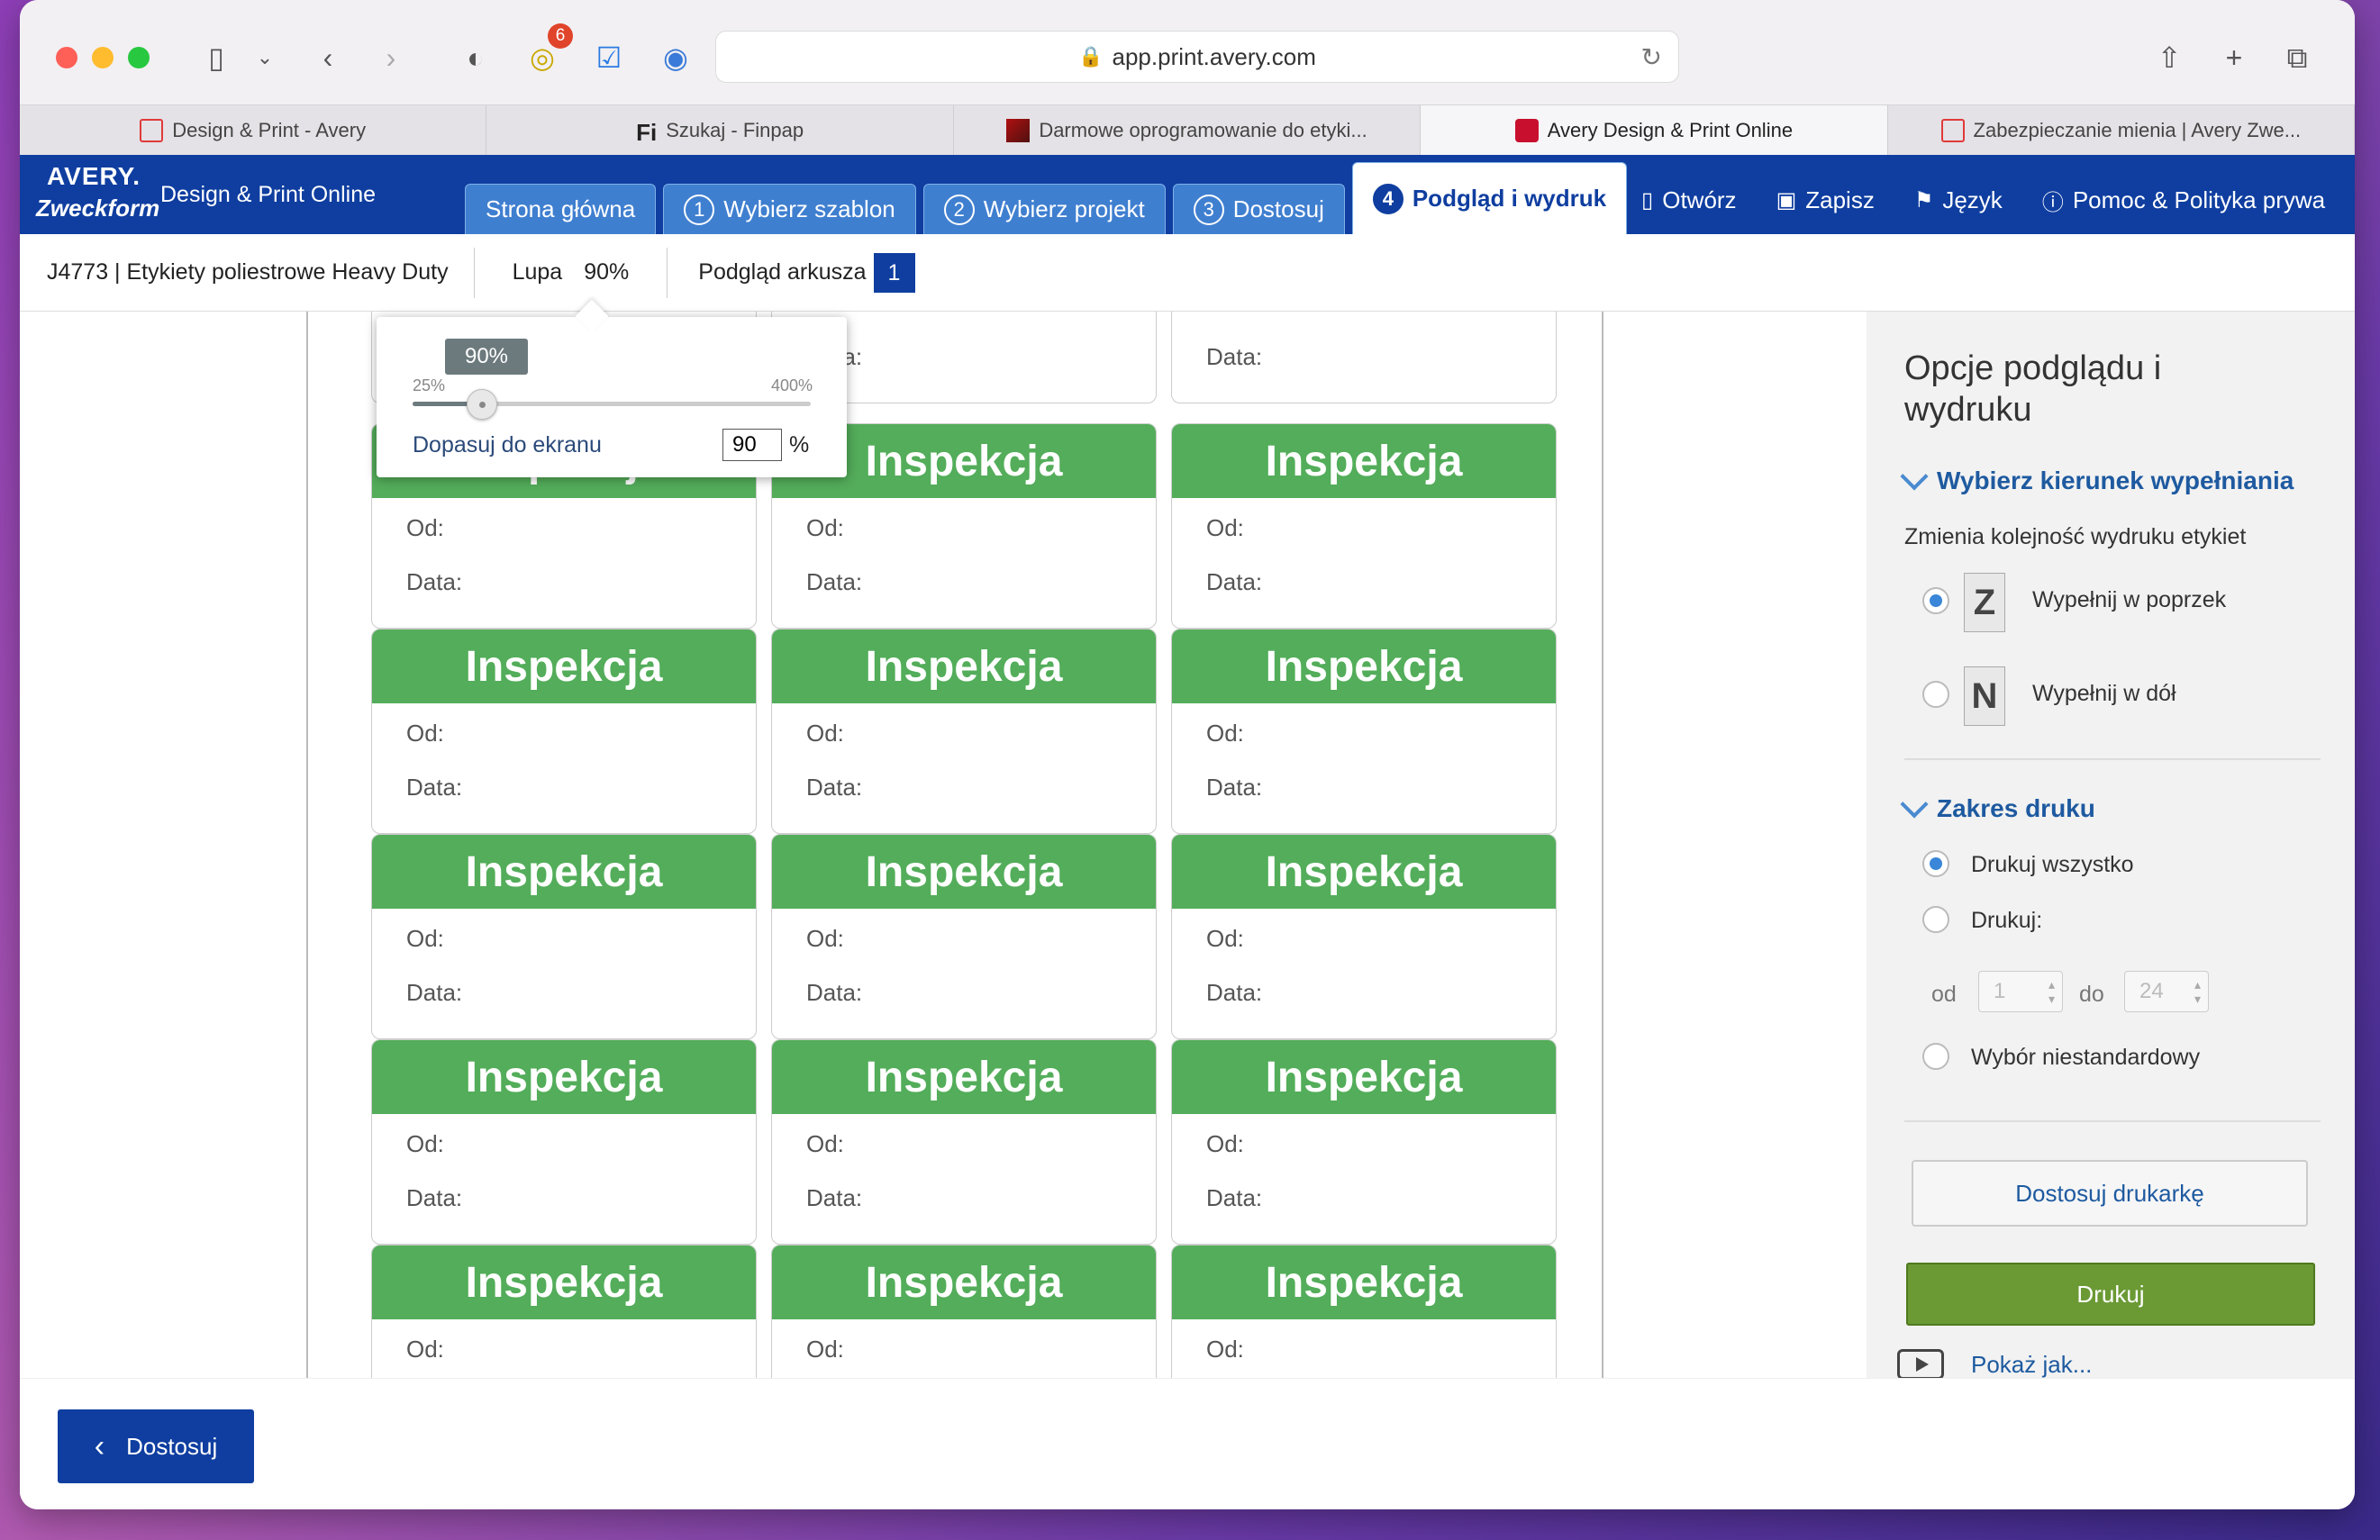 Image resolution: width=2380 pixels, height=1540 pixels. I want to click on zoom-slider-handle, so click(482, 404).